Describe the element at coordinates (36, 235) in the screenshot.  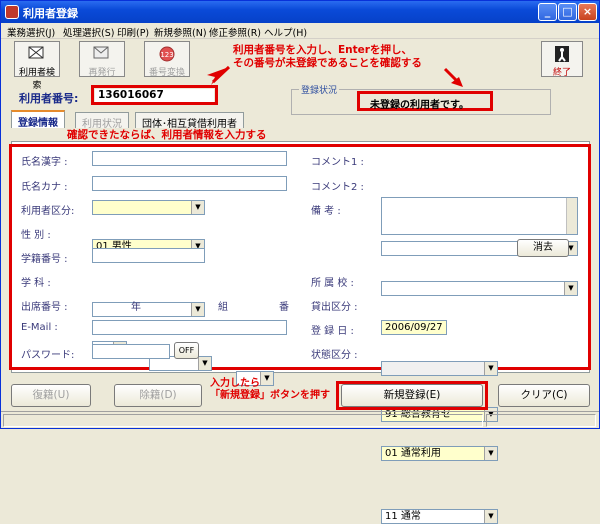
I see `gender-label: 性 別 :` at that location.